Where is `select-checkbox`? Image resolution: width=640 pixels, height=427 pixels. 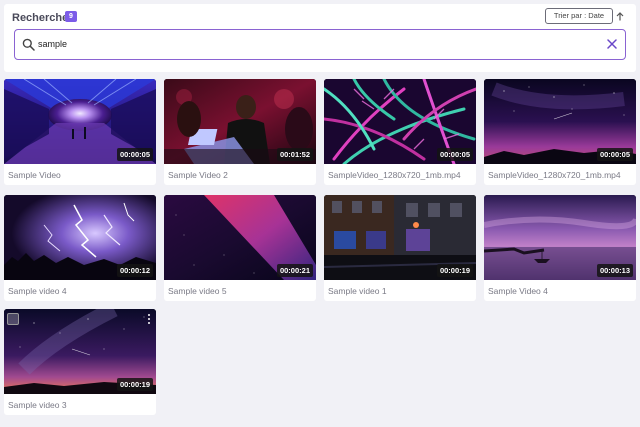 select-checkbox is located at coordinates (13, 319).